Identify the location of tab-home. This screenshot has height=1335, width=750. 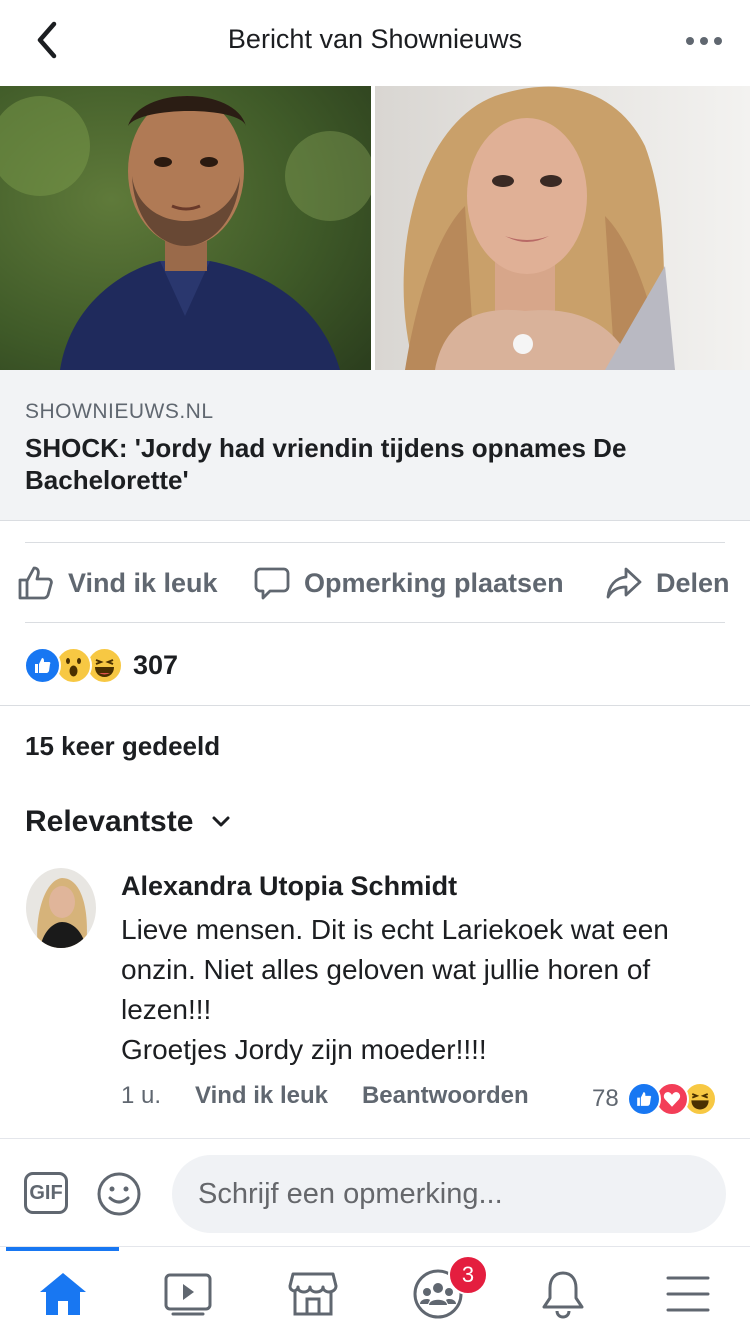
(63, 1294).